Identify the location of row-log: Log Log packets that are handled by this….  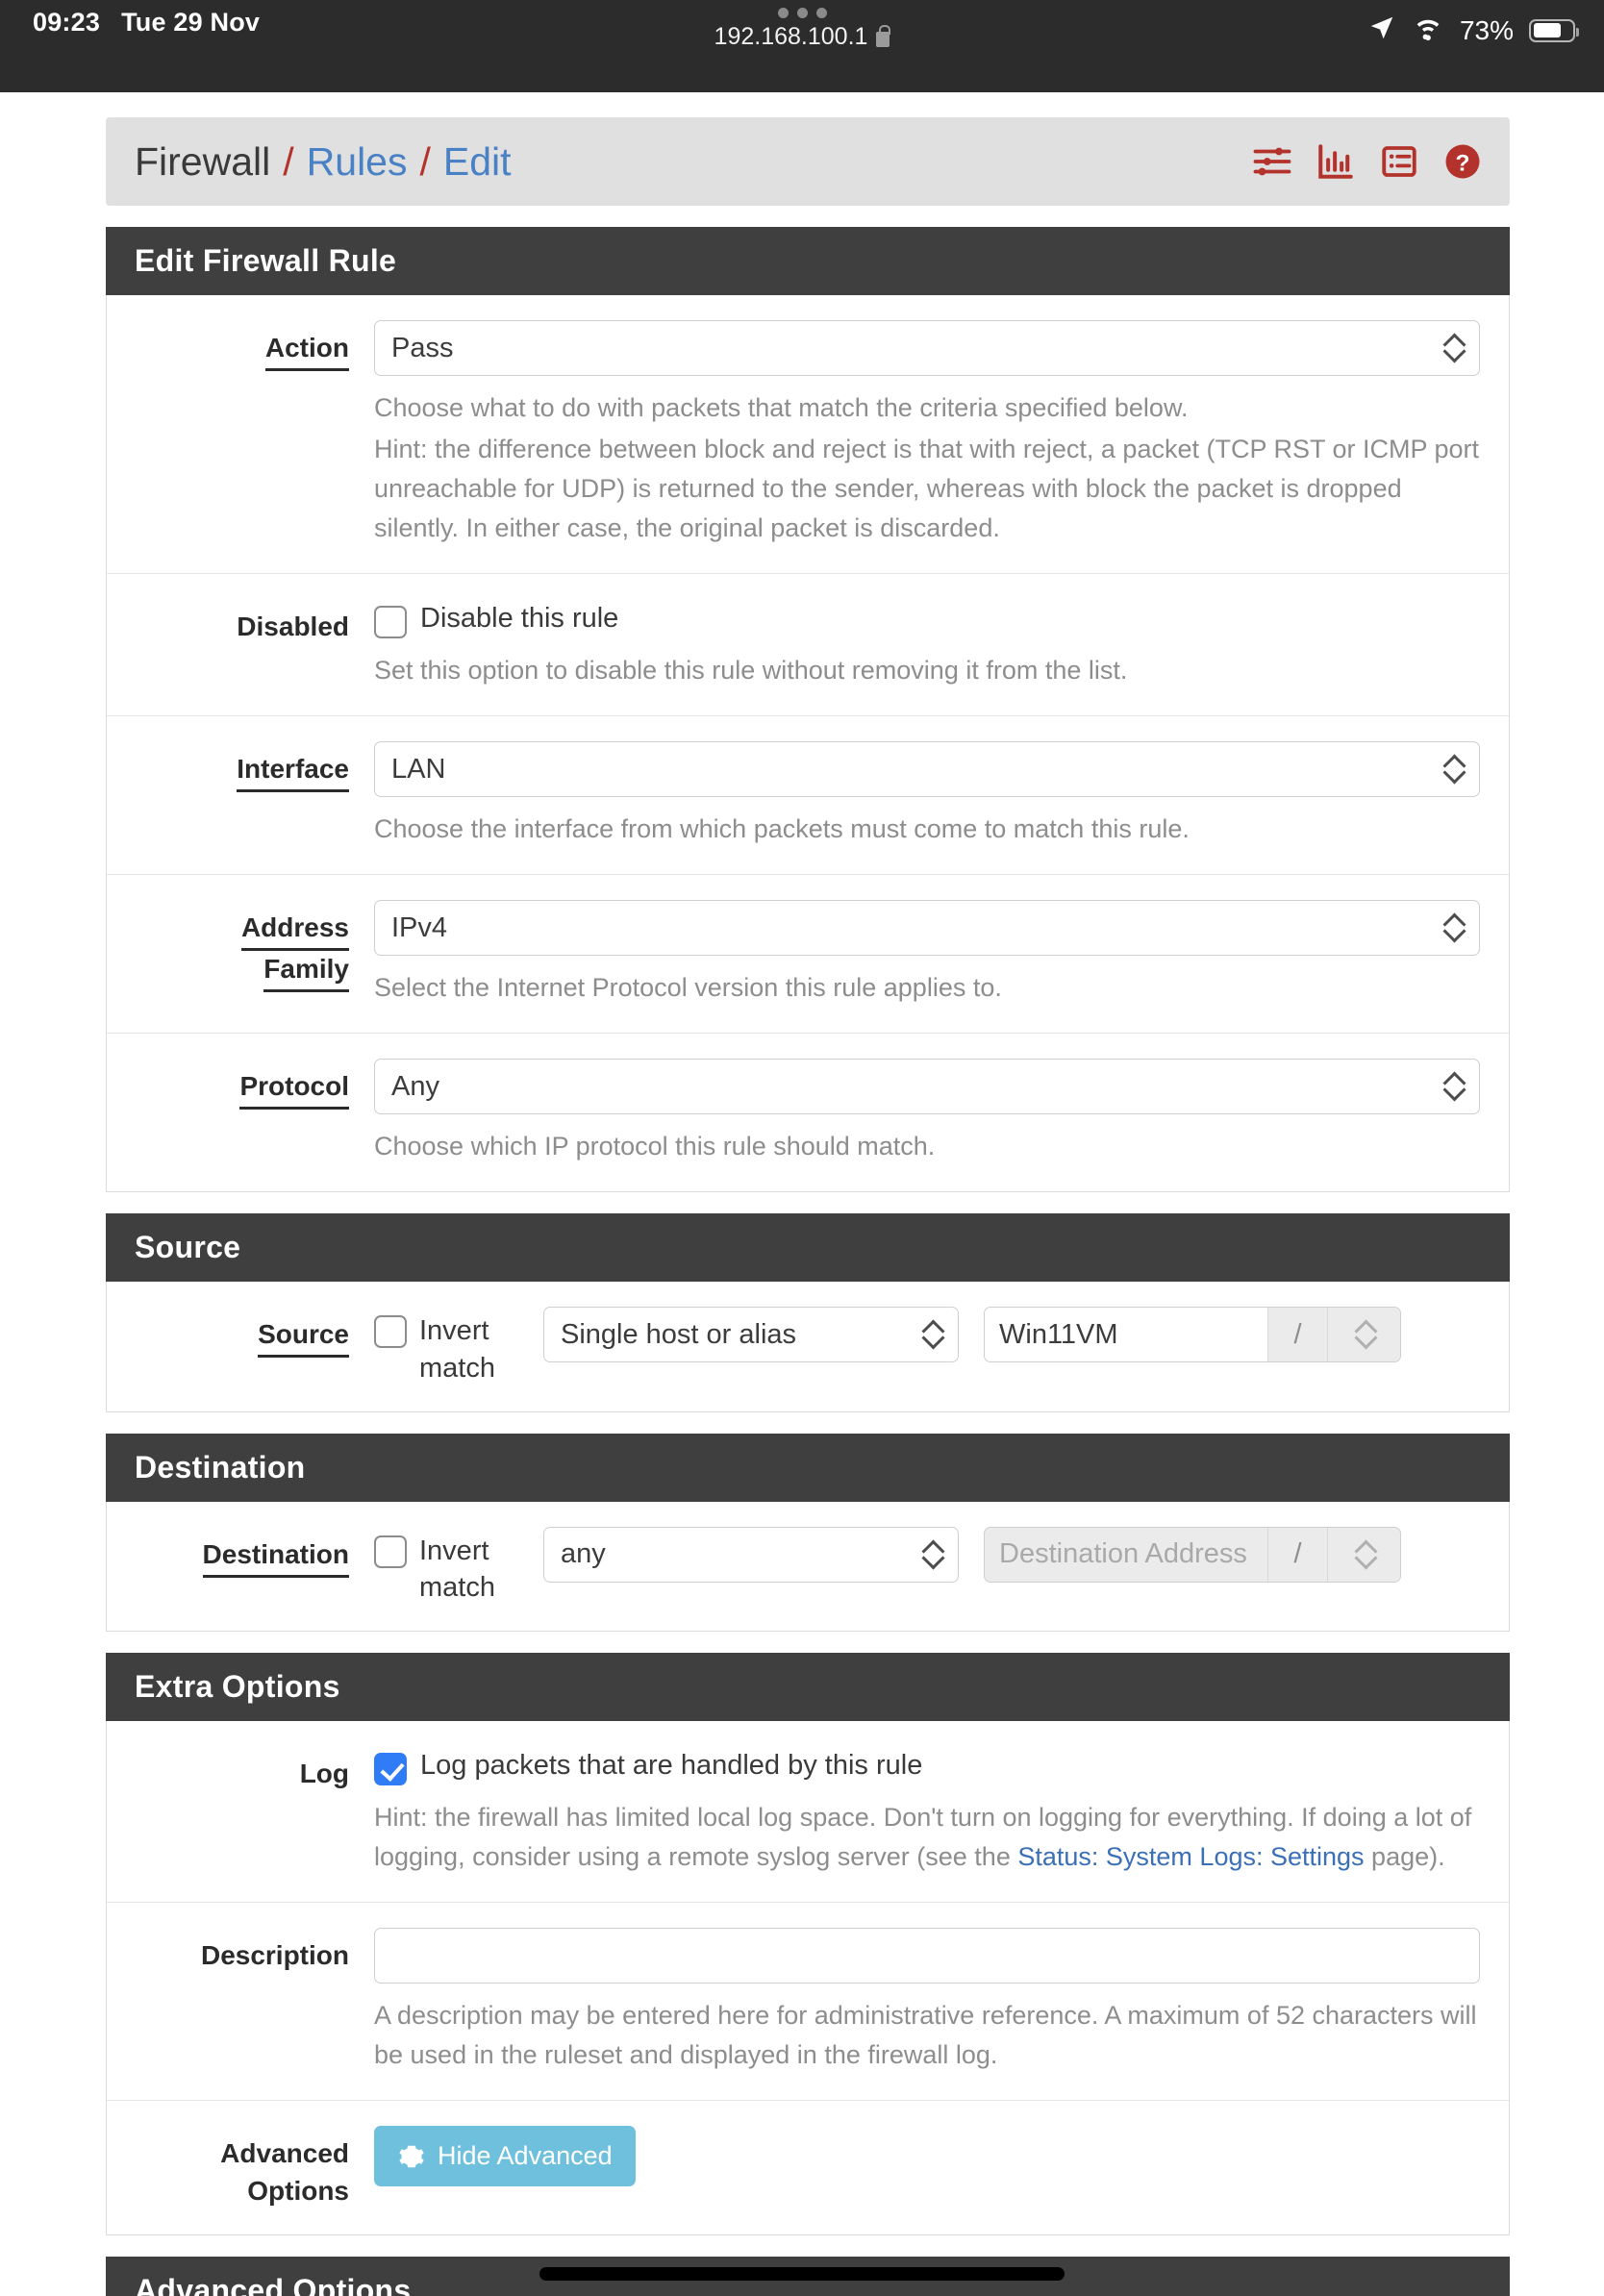
(808, 1812).